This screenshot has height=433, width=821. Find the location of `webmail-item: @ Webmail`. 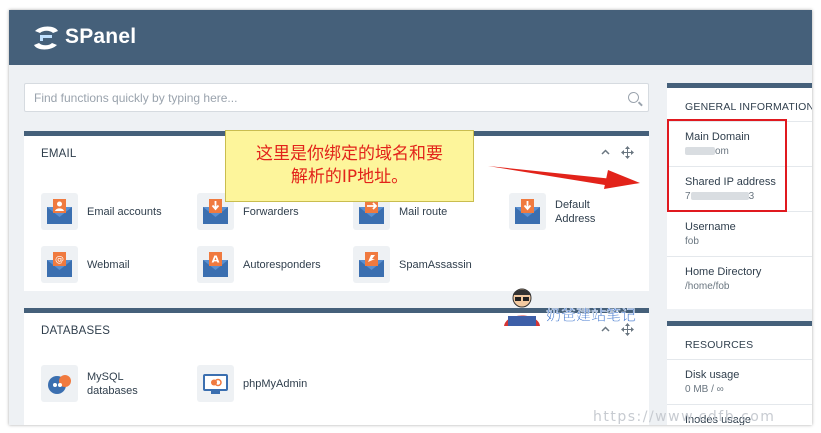

webmail-item: @ Webmail is located at coordinates (85, 264).